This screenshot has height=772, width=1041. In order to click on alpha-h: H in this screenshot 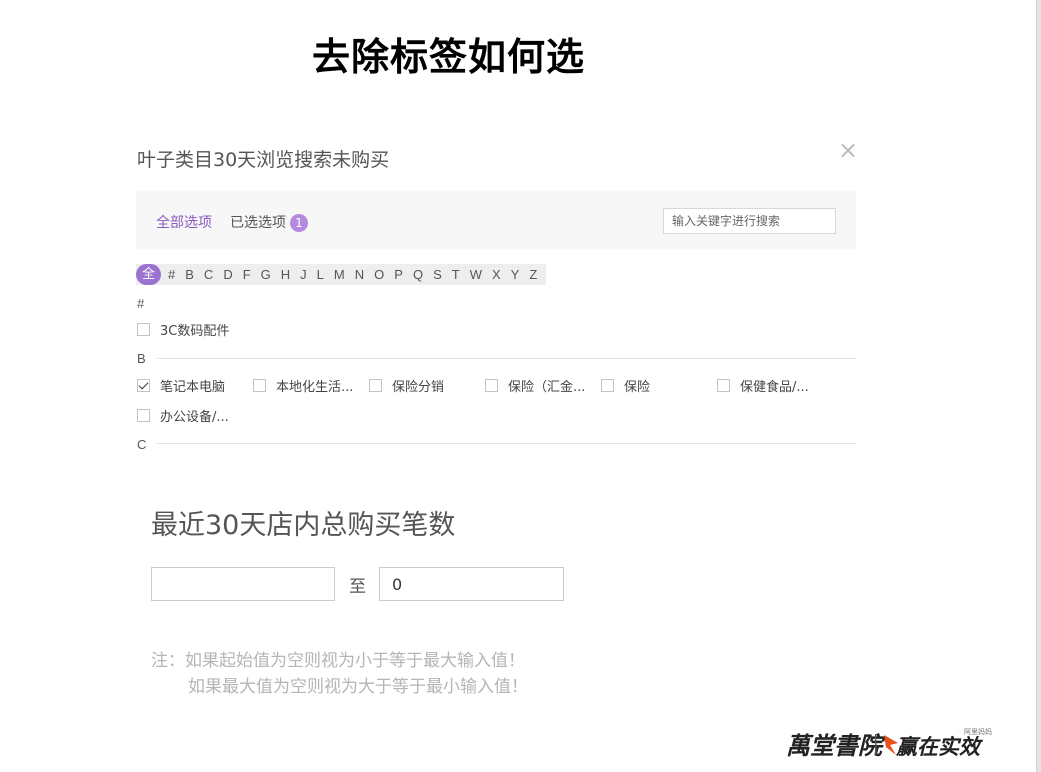, I will do `click(285, 274)`.